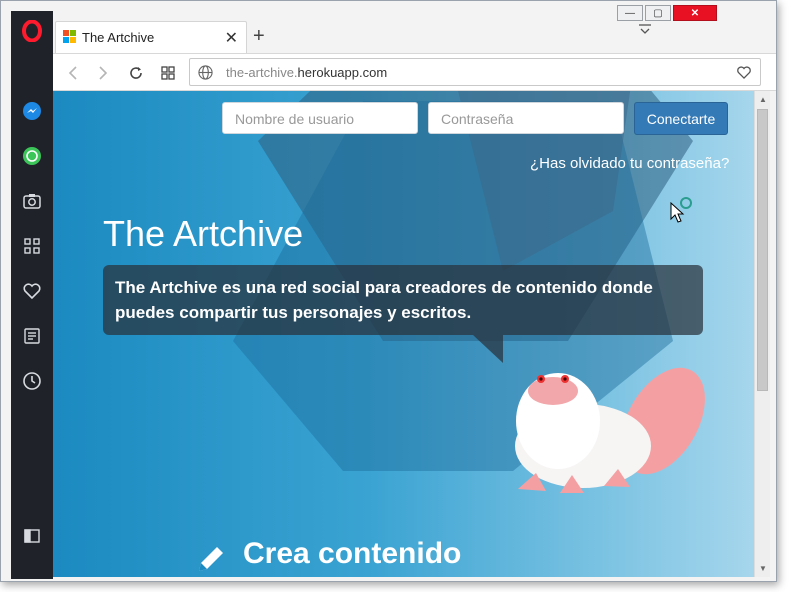 Image resolution: width=793 pixels, height=592 pixels. Describe the element at coordinates (610, 430) in the screenshot. I see `platypus-mascot-illustration` at that location.